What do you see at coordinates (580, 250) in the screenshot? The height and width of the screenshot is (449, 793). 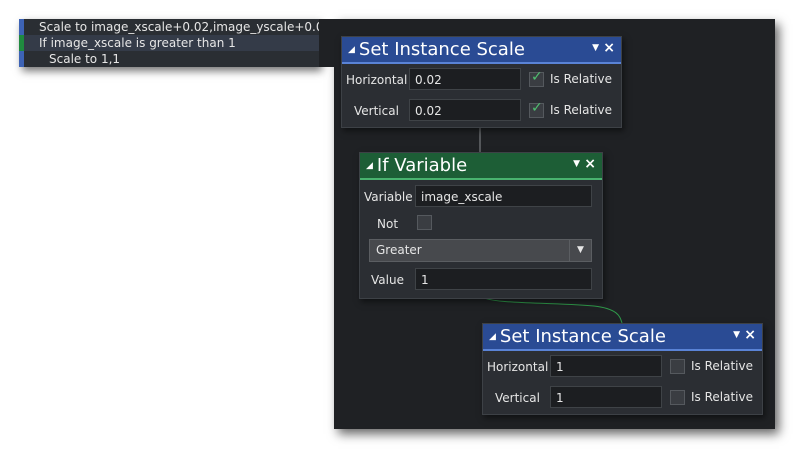 I see `chevron-down-icon: ▼` at bounding box center [580, 250].